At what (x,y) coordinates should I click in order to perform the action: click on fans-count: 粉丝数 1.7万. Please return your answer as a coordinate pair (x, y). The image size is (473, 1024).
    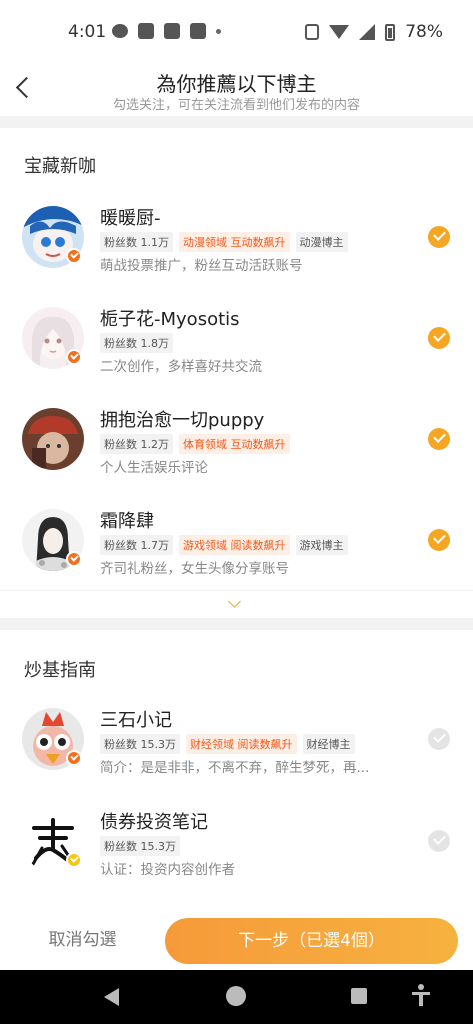
    Looking at the image, I should click on (136, 545).